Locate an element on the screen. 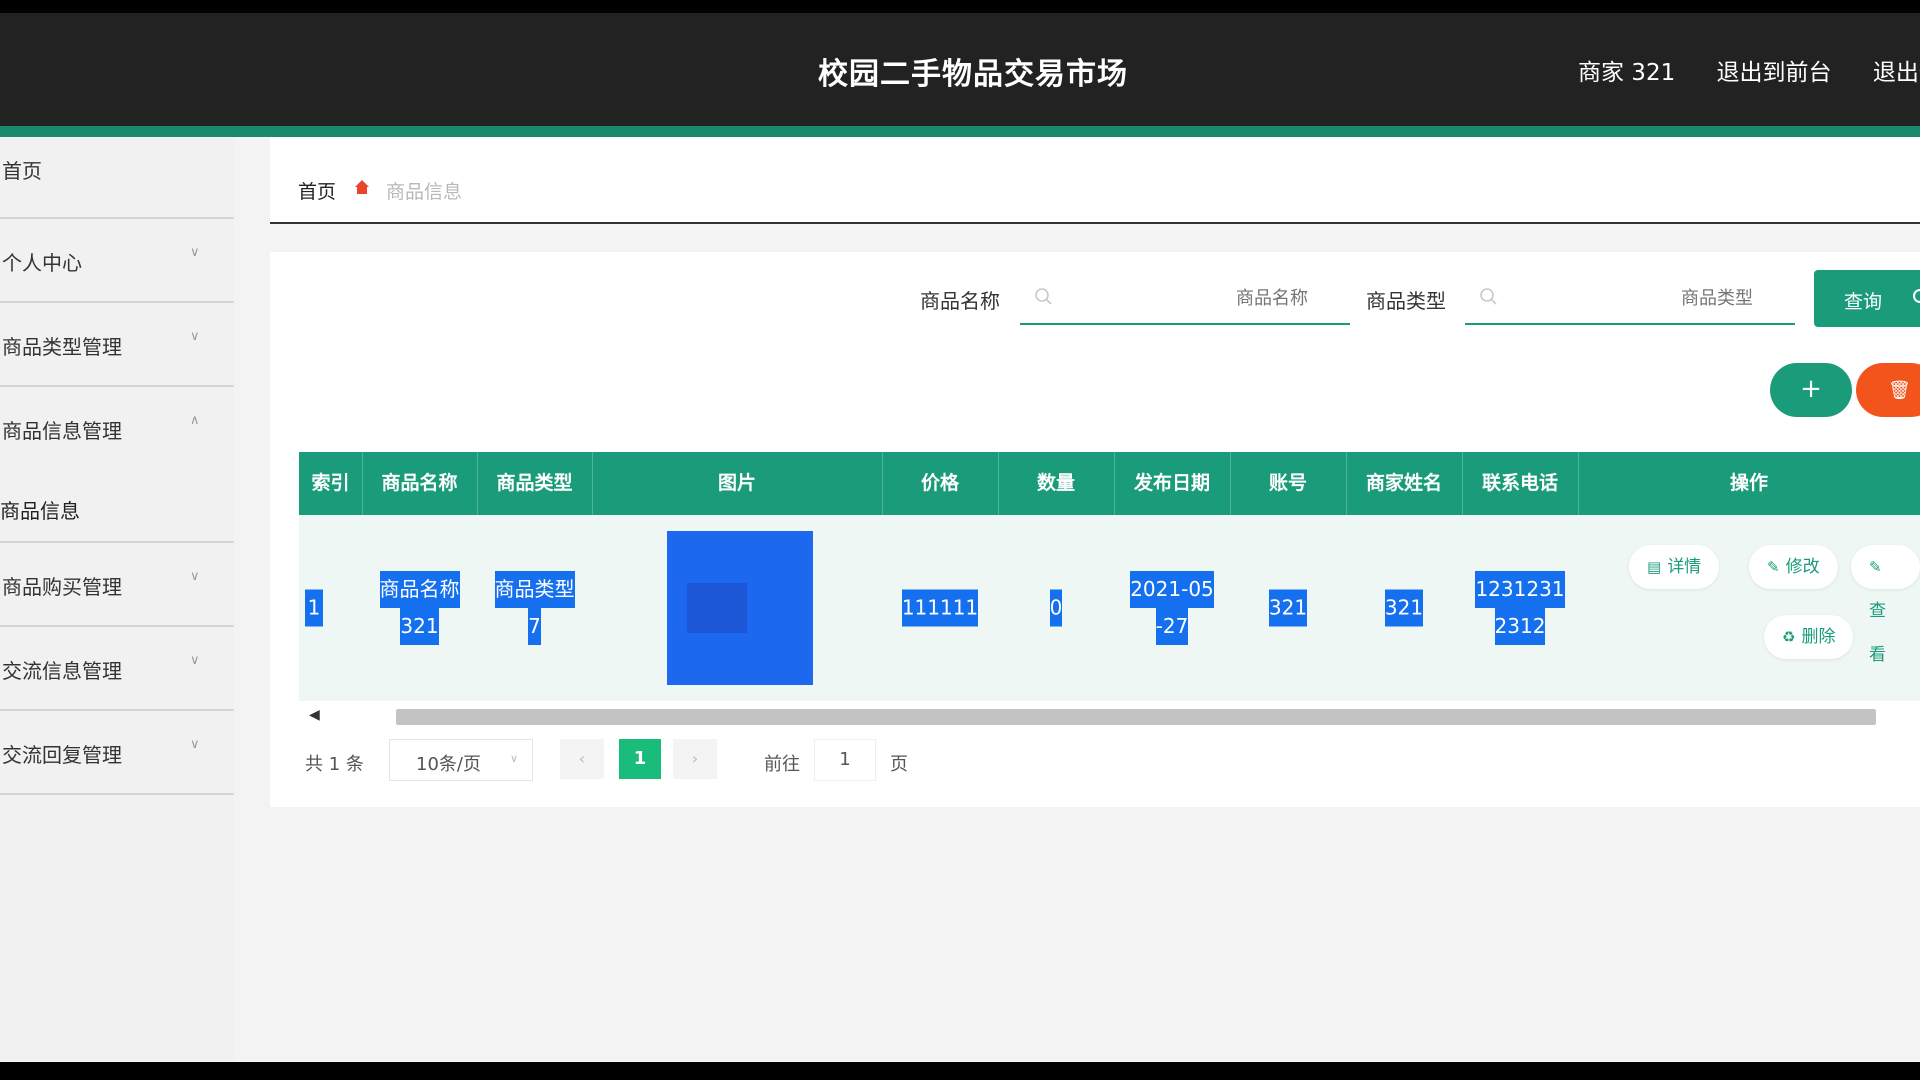 This screenshot has width=1920, height=1080. sidebar-item-reply-manage: 交流回复管理 ∨ is located at coordinates (117, 753).